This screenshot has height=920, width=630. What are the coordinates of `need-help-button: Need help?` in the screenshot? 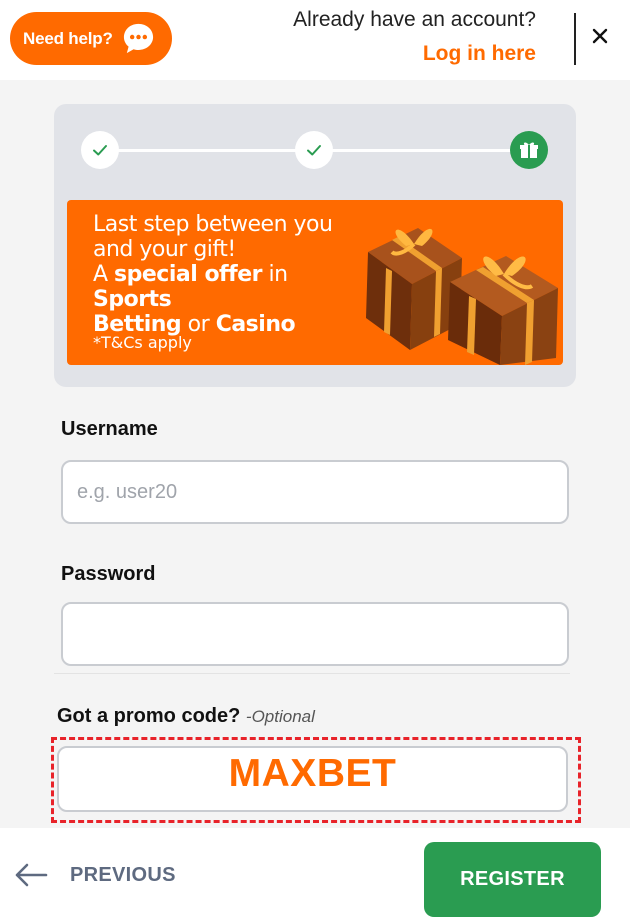 It's located at (91, 38).